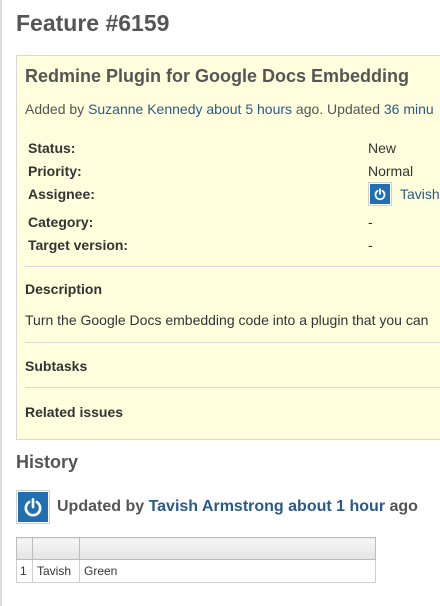  Describe the element at coordinates (234, 194) in the screenshot. I see `assignee-row: Assignee: Tavish` at that location.